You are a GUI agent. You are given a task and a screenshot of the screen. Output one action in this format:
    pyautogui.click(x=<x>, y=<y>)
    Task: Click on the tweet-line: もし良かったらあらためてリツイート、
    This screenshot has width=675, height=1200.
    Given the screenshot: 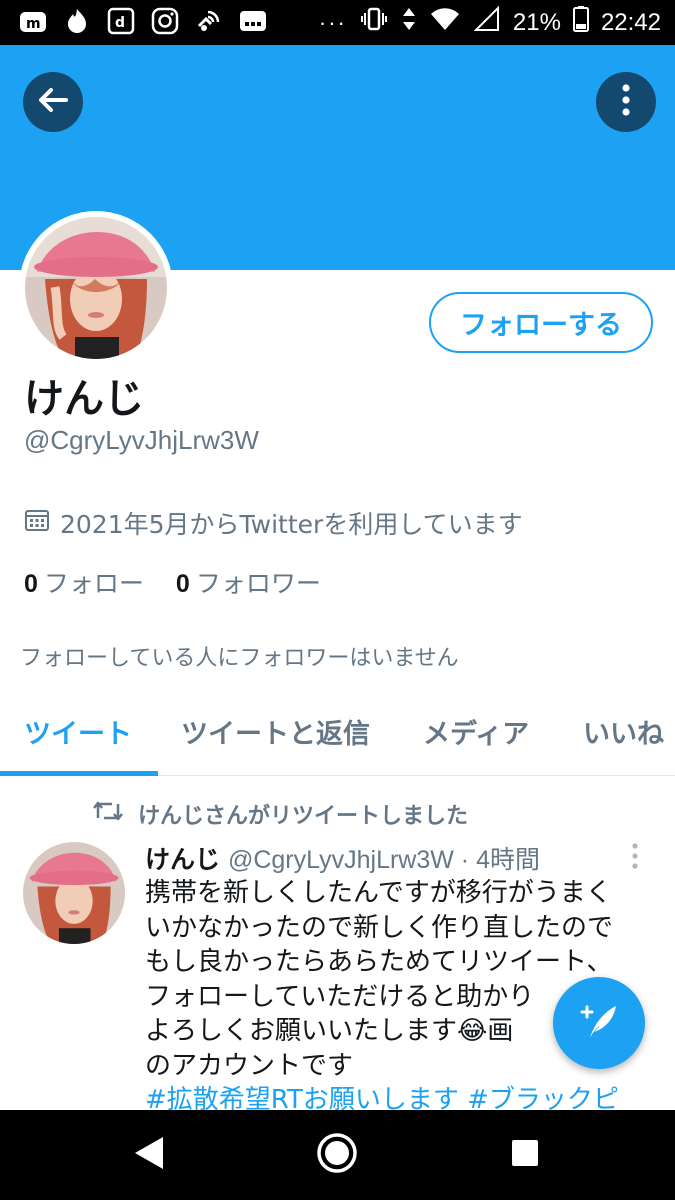 What is the action you would take?
    pyautogui.click(x=379, y=962)
    